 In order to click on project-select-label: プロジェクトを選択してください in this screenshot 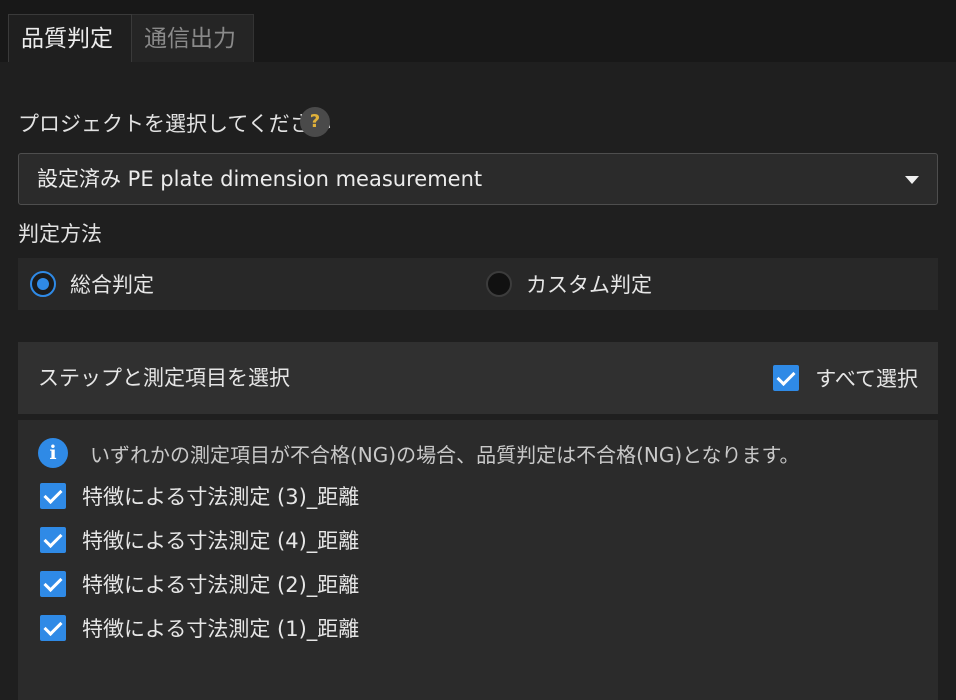, I will do `click(175, 124)`.